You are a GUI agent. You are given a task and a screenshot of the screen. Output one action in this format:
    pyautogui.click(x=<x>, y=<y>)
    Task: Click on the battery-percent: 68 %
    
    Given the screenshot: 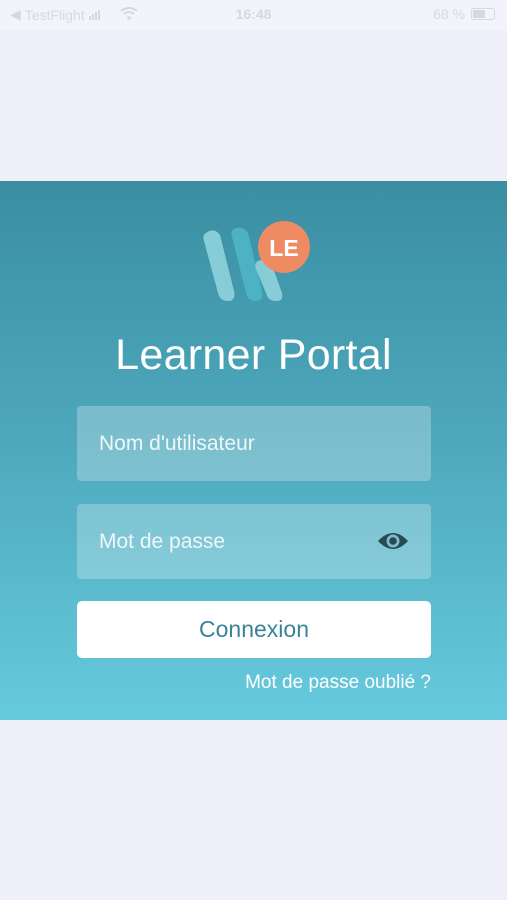 What is the action you would take?
    pyautogui.click(x=449, y=14)
    